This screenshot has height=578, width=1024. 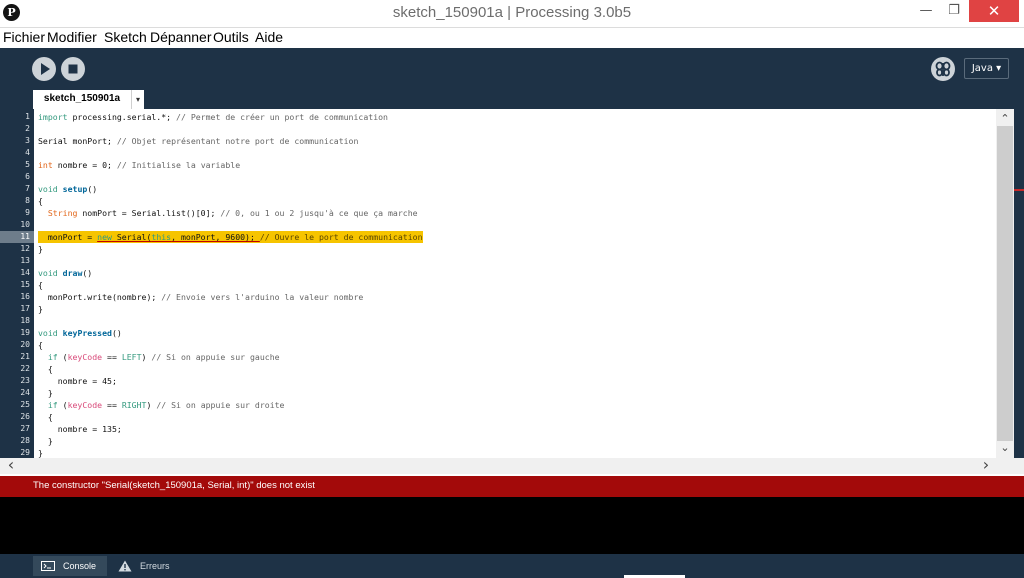 What do you see at coordinates (25, 260) in the screenshot?
I see `line-number: 13` at bounding box center [25, 260].